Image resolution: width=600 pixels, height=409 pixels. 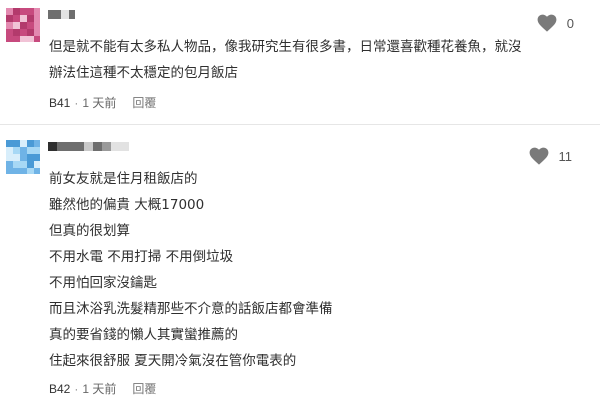 I want to click on comment-line: 但真的很划算, so click(x=89, y=231).